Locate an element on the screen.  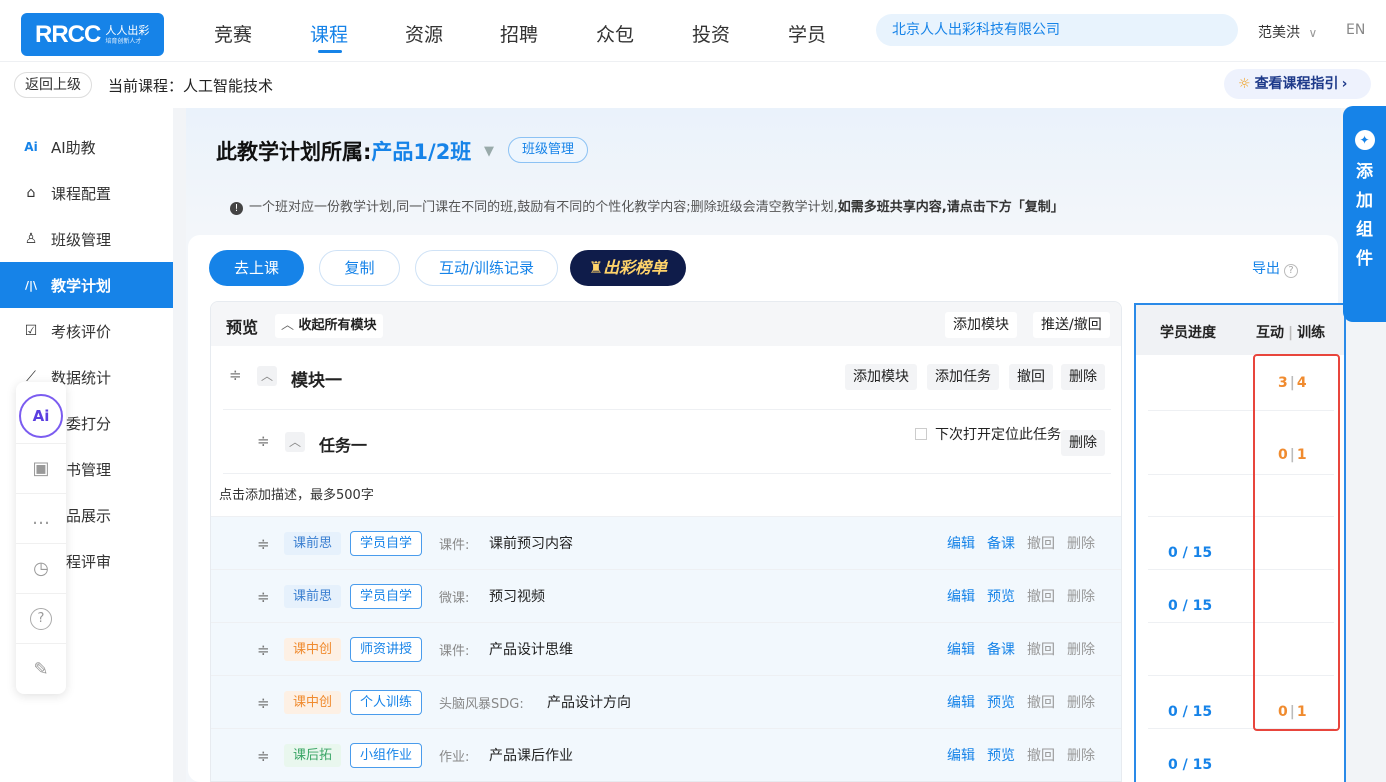
help-button: ? is located at coordinates (41, 619).